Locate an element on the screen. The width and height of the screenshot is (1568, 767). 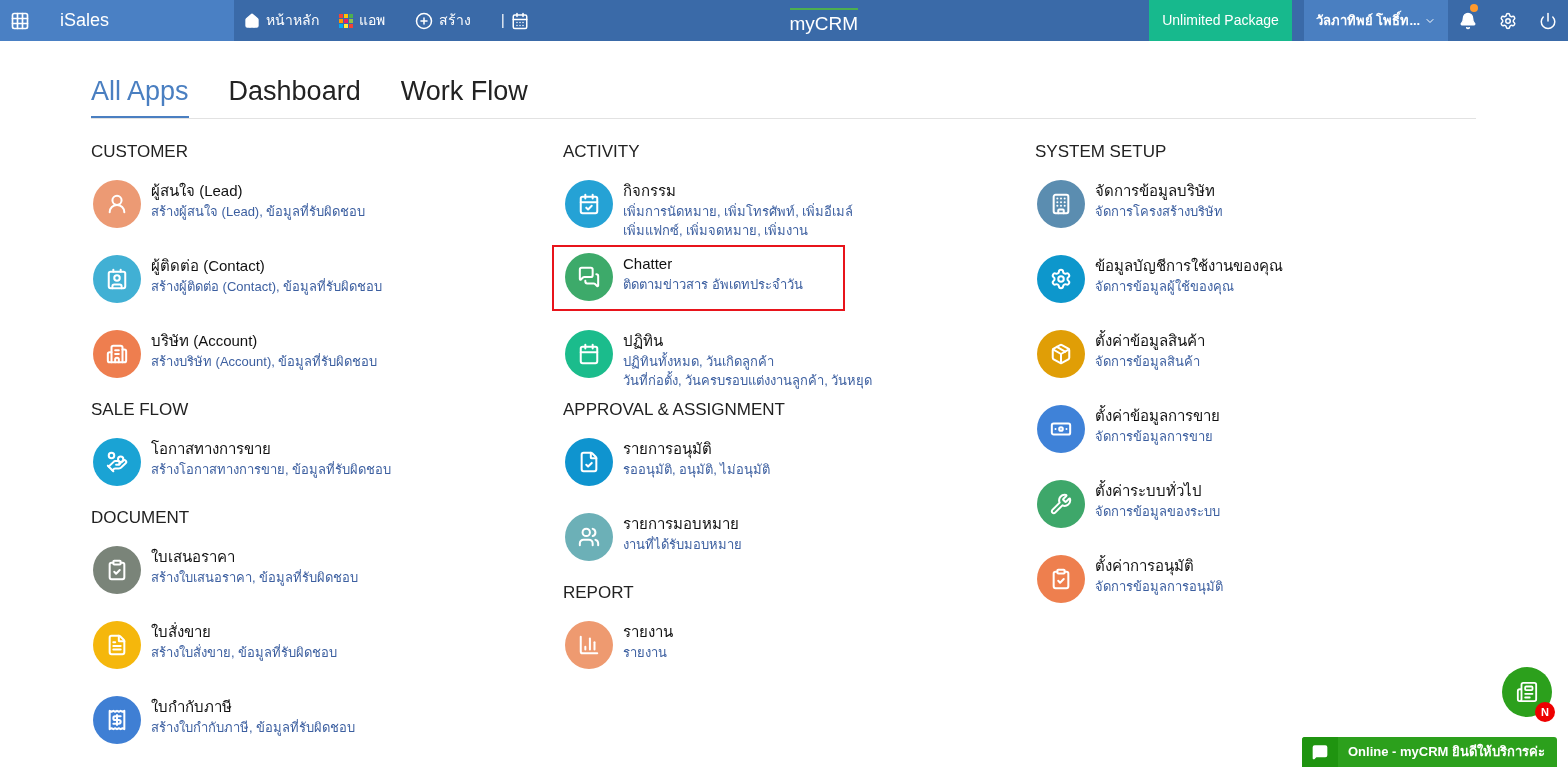
app-item: ใบสั่งขาย สร้างใบสั่งขาย, ข้อมูลที่รับผิดชอบ is located at coordinates (230, 645).